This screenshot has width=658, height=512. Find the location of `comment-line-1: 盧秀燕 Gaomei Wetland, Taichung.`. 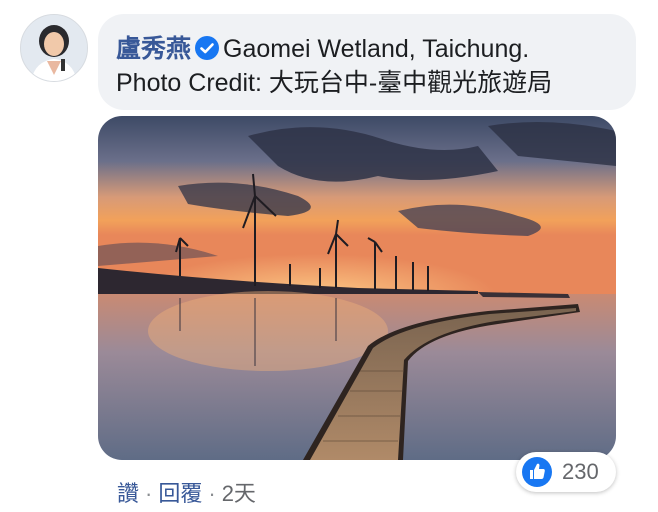

comment-line-1: 盧秀燕 Gaomei Wetland, Taichung. is located at coordinates (376, 49).